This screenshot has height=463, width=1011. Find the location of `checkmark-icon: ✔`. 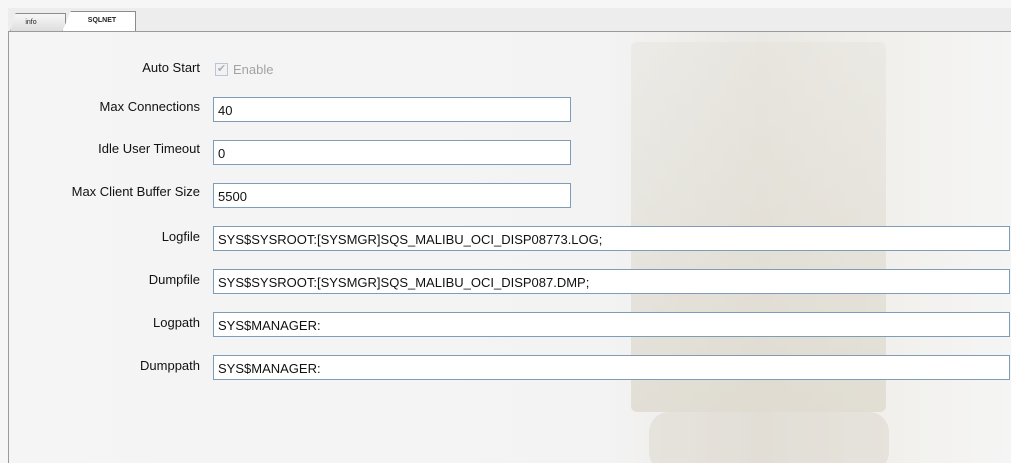

checkmark-icon: ✔ is located at coordinates (221, 68).